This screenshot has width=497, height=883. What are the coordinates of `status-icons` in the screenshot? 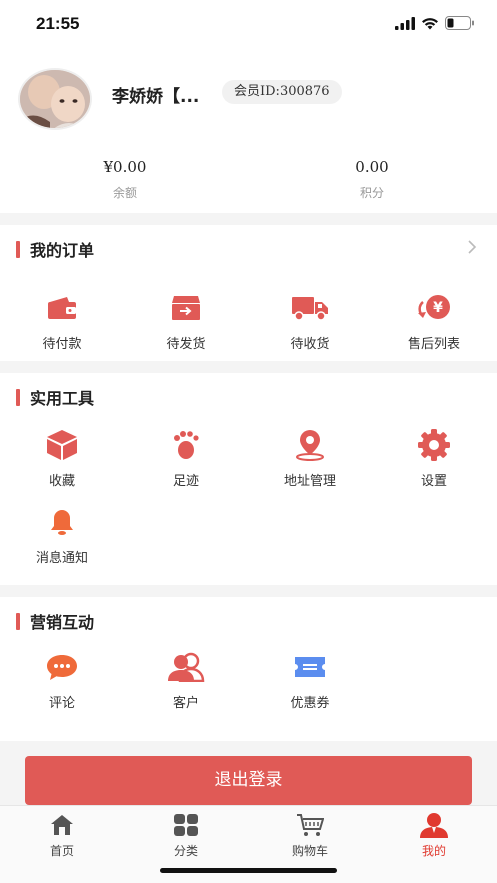 It's located at (435, 23).